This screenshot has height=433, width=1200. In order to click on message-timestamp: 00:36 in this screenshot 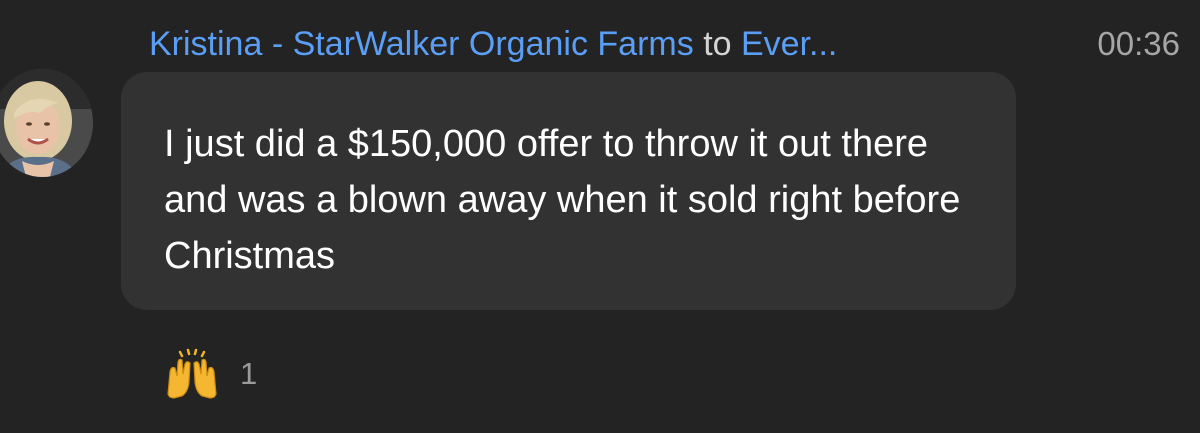, I will do `click(1138, 43)`.